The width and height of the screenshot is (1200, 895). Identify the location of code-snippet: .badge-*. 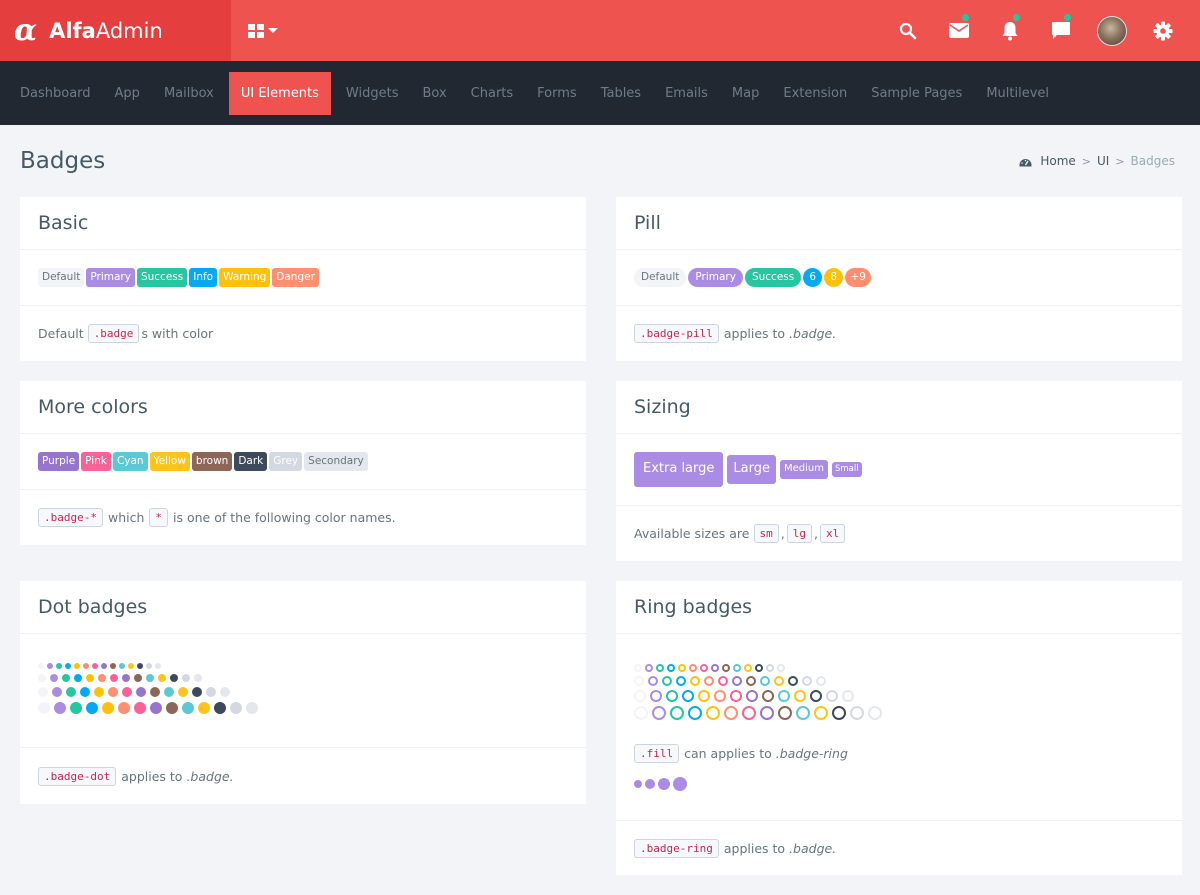
(70, 517).